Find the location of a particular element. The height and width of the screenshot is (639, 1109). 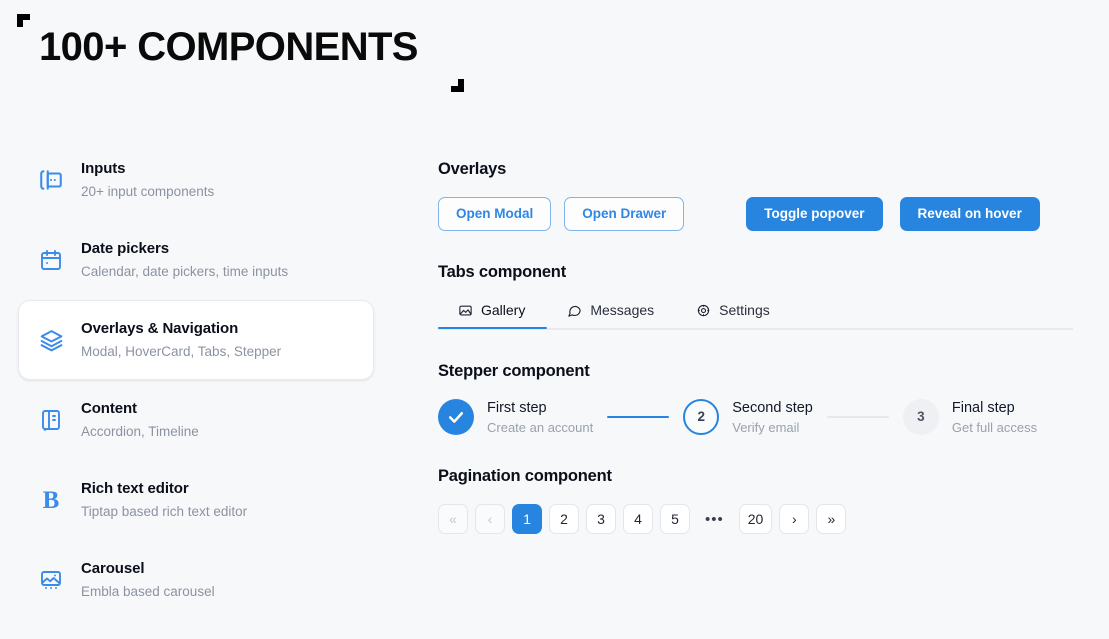

page-button-1: 1 is located at coordinates (527, 519).